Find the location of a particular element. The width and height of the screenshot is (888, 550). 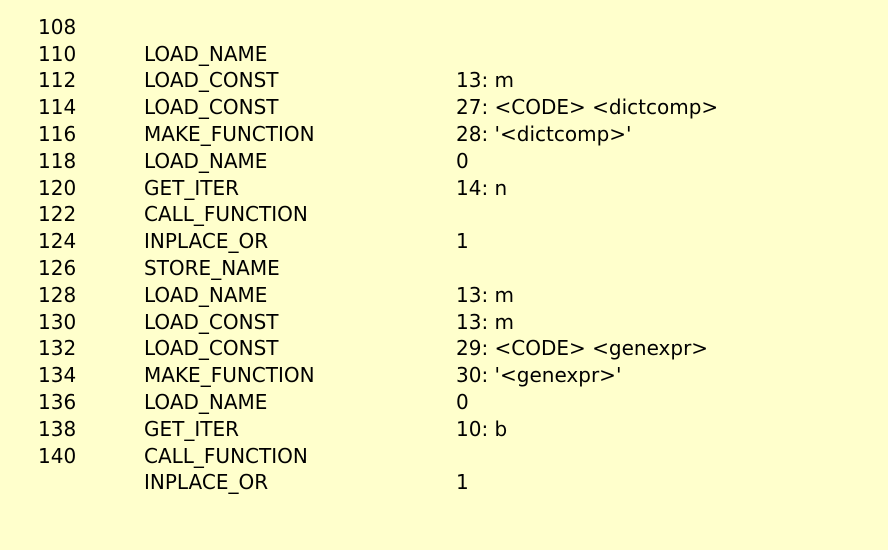

instruction-row: 136 GET_ITER is located at coordinates (444, 401).